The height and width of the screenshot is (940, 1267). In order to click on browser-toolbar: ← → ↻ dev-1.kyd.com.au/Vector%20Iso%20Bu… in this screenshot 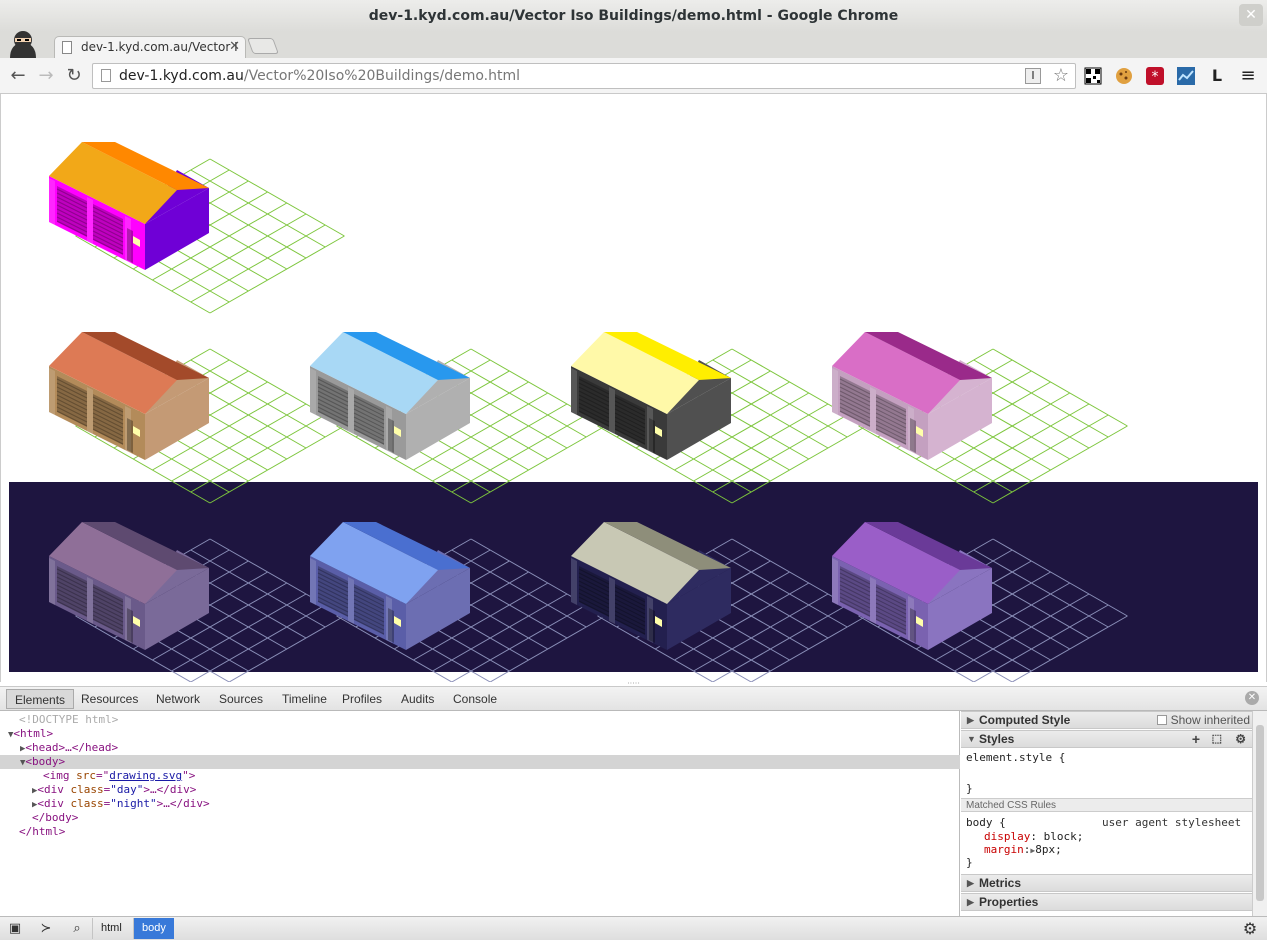, I will do `click(633, 76)`.